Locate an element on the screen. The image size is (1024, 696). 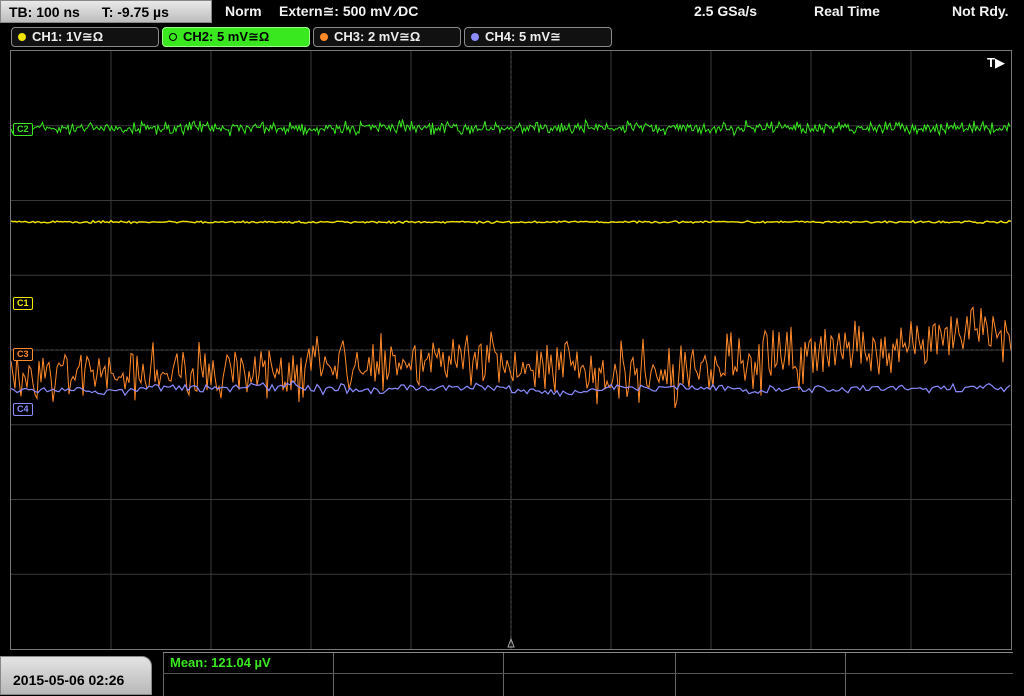
channel-2-tab: CH2: 5 mV≅Ω is located at coordinates (236, 37).